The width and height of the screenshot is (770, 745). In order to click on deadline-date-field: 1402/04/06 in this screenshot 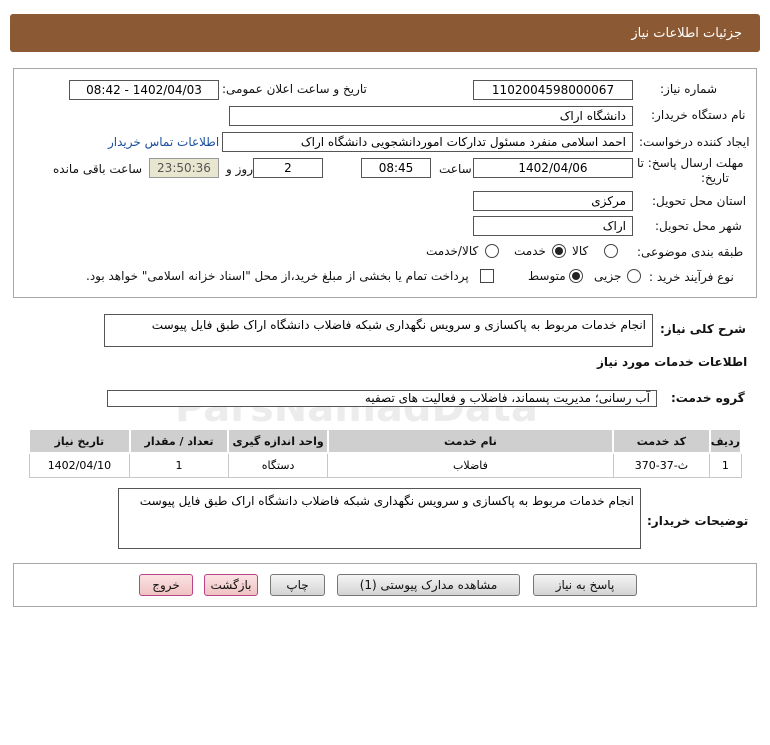, I will do `click(553, 168)`.